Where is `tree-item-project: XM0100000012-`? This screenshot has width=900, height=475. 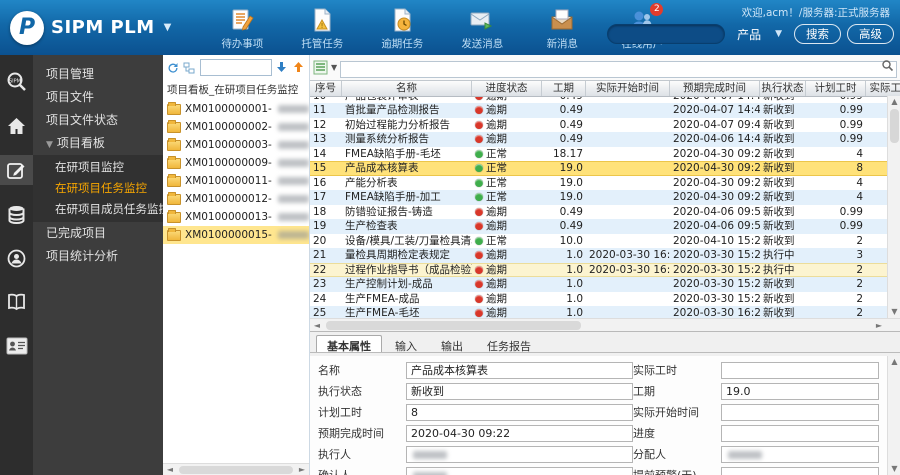 tree-item-project: XM0100000012- is located at coordinates (236, 199).